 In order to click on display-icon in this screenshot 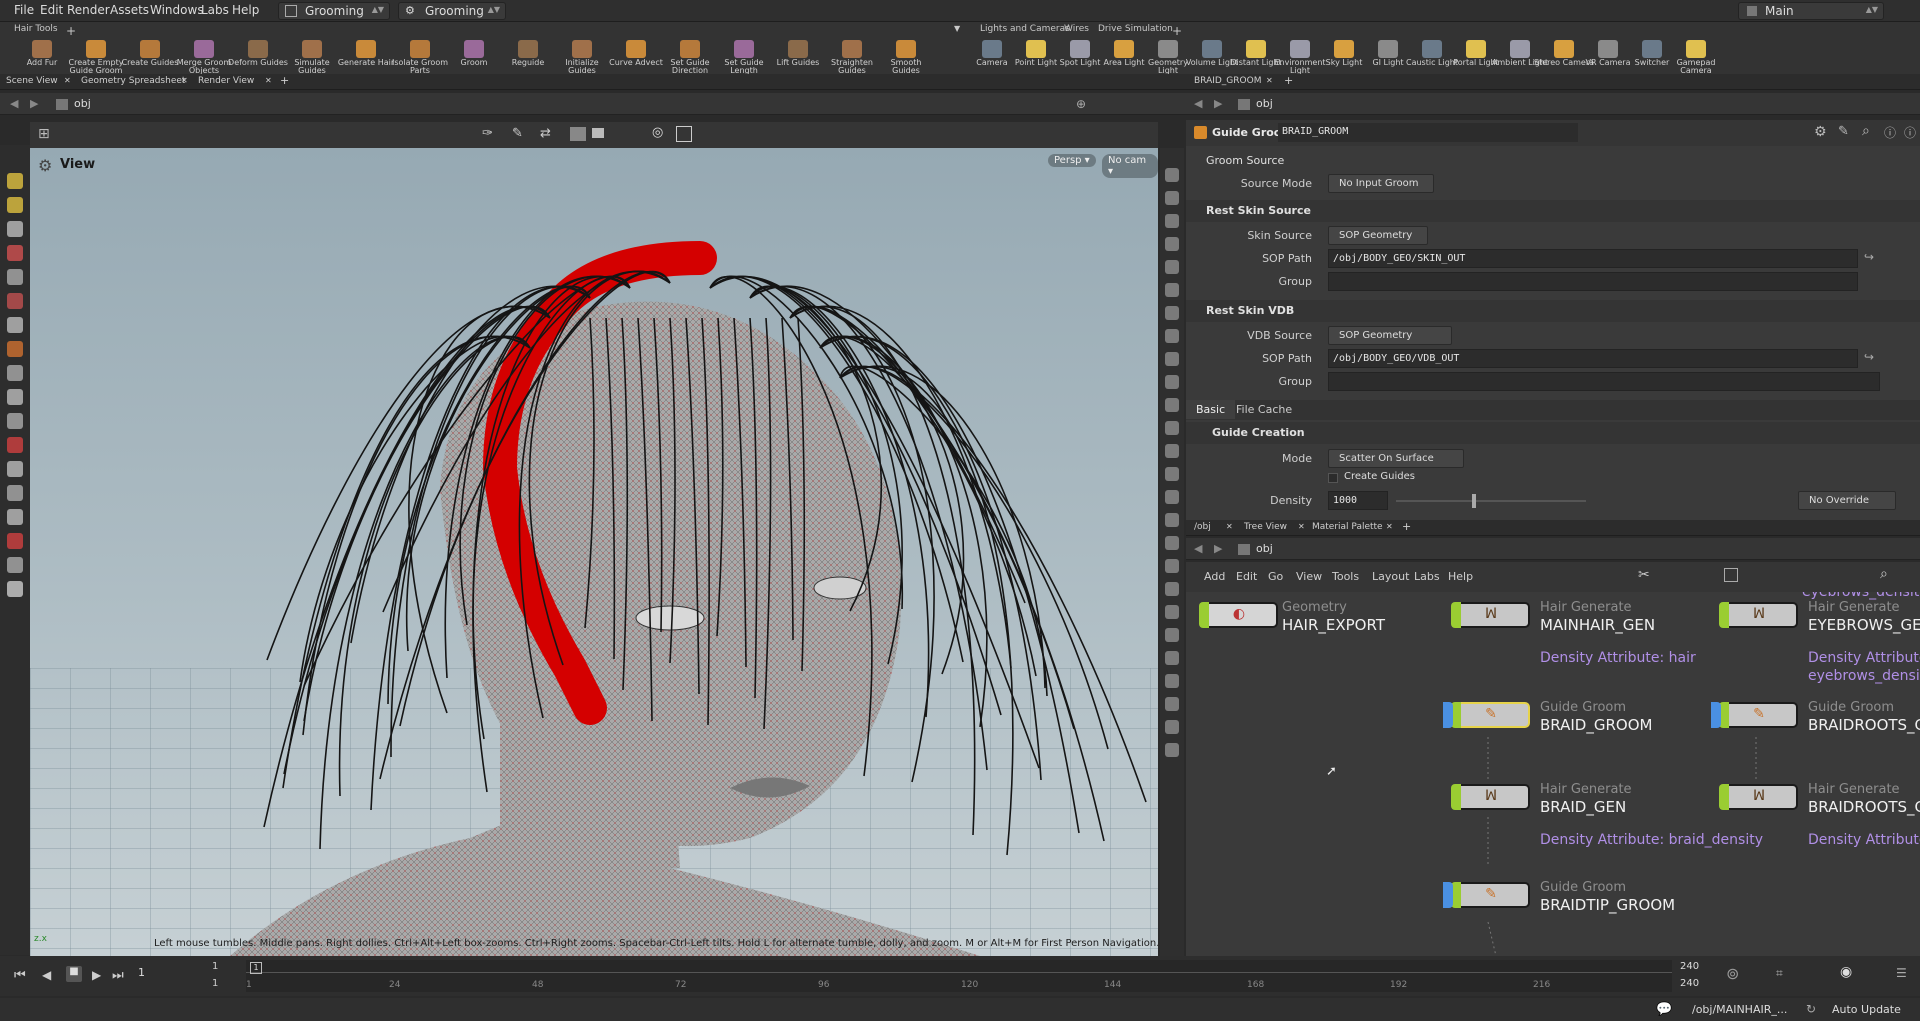, I will do `click(578, 134)`.